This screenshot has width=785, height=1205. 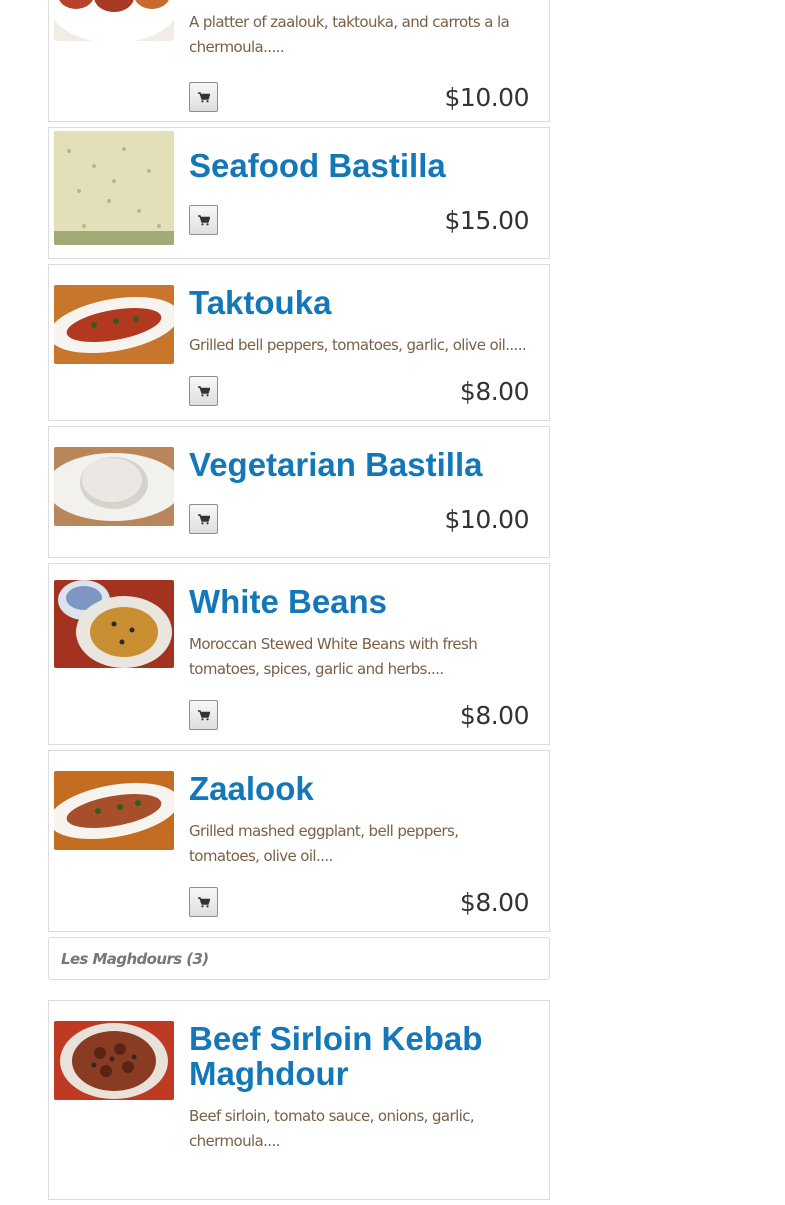 What do you see at coordinates (317, 165) in the screenshot?
I see `dish-title: Seafood Bastilla` at bounding box center [317, 165].